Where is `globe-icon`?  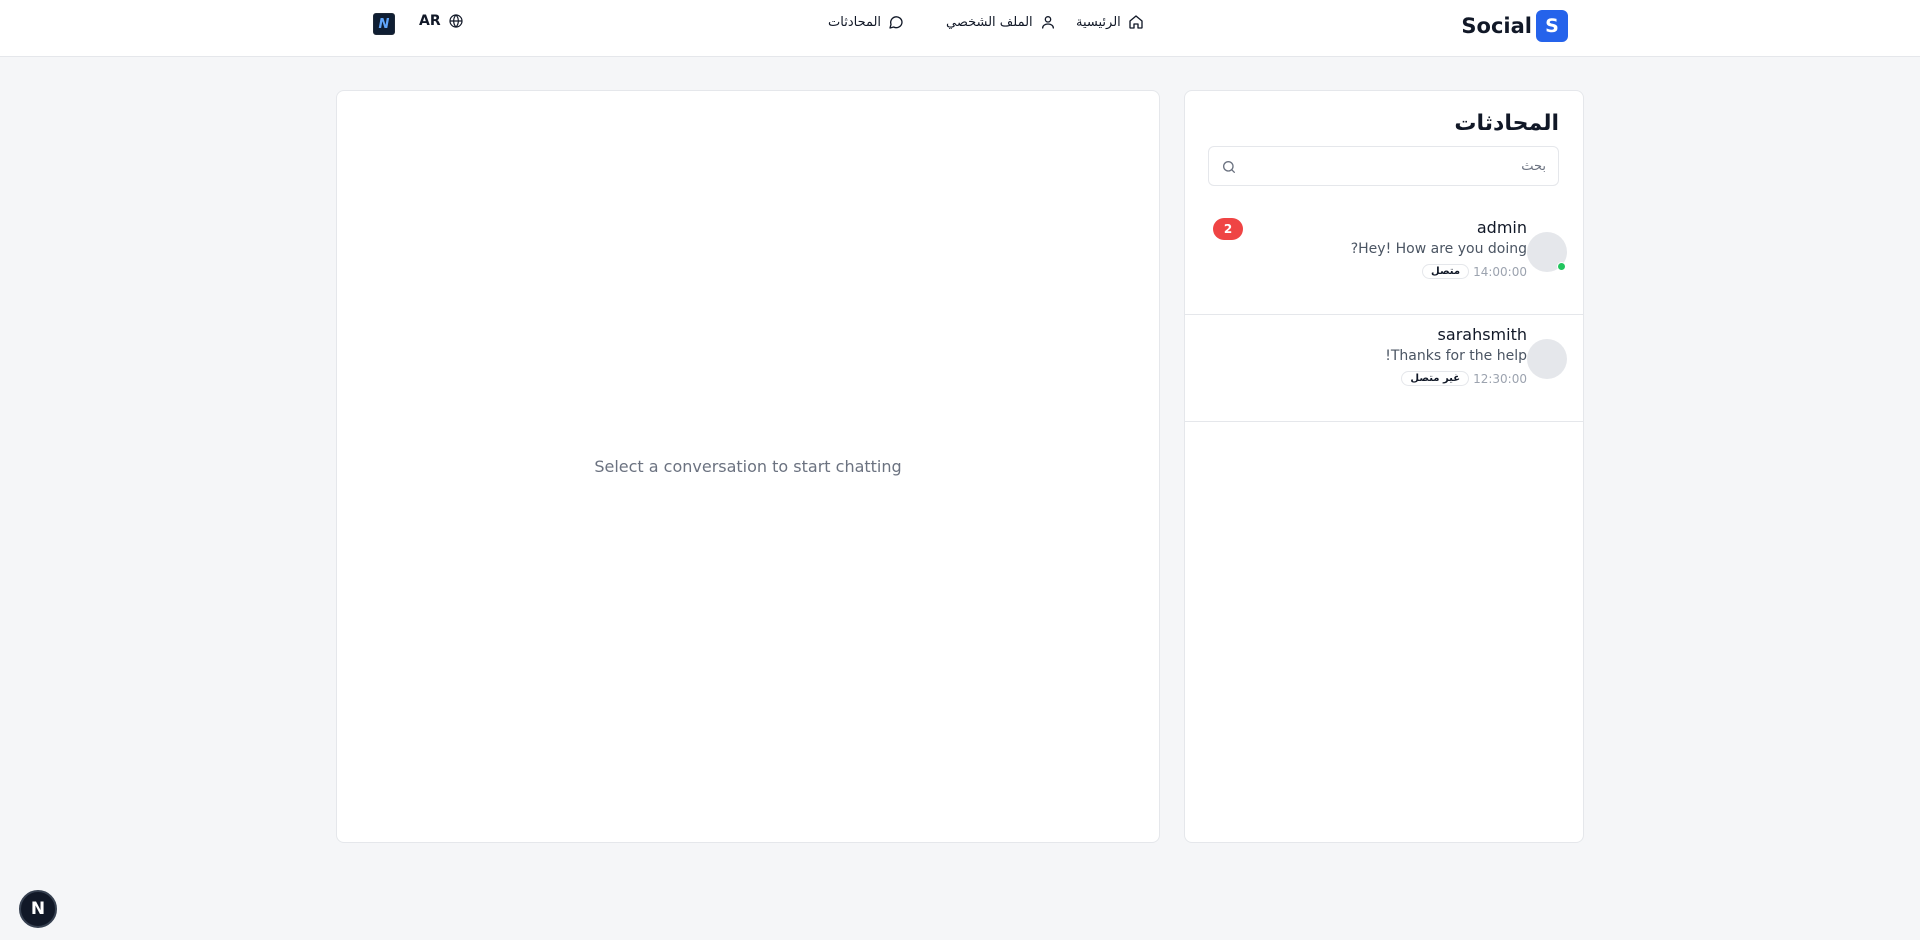 globe-icon is located at coordinates (456, 21).